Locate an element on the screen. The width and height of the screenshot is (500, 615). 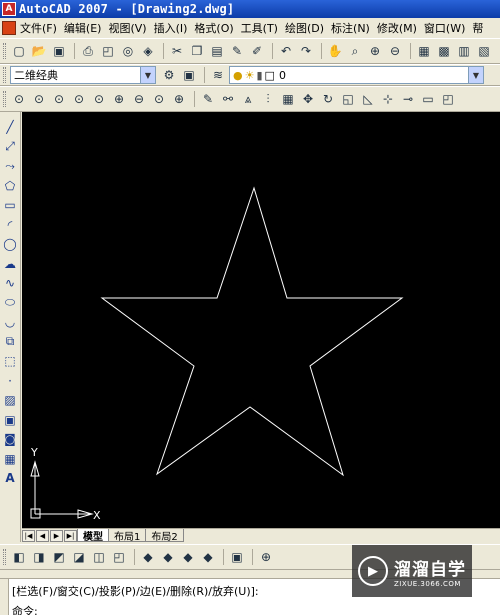
tab-layout2: 布局2 is located at coordinates (164, 536).